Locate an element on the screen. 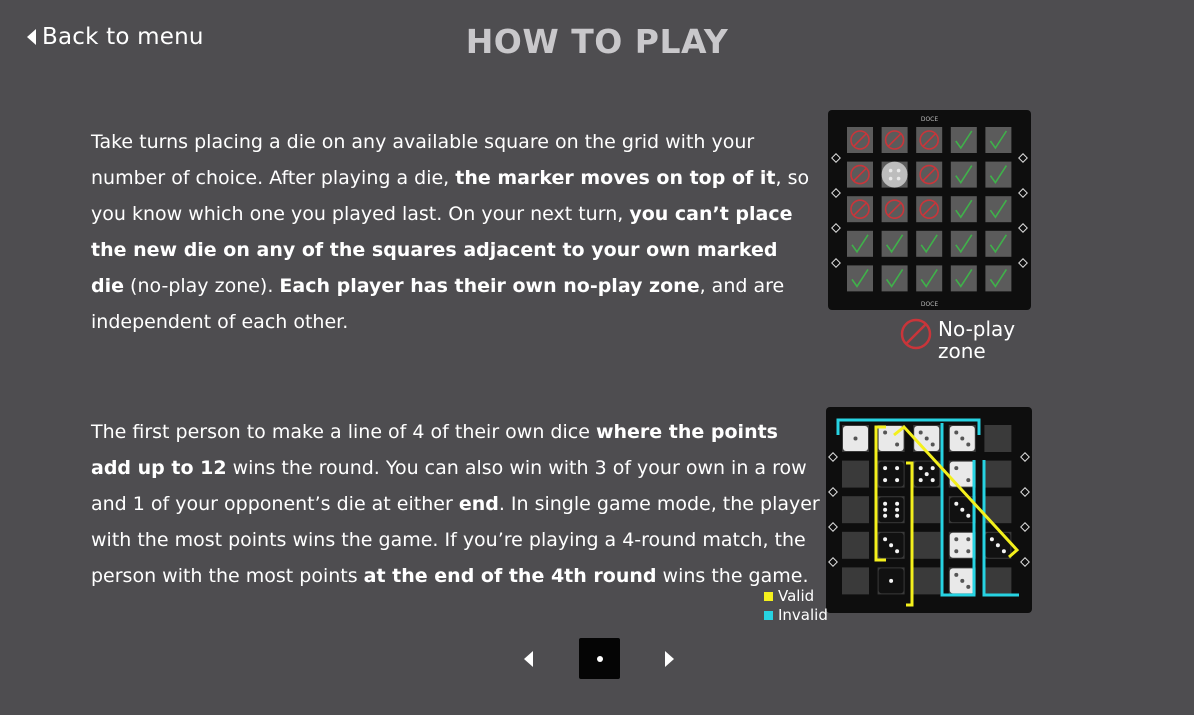 Image resolution: width=1194 pixels, height=715 pixels. winning-lines-board-image is located at coordinates (929, 510).